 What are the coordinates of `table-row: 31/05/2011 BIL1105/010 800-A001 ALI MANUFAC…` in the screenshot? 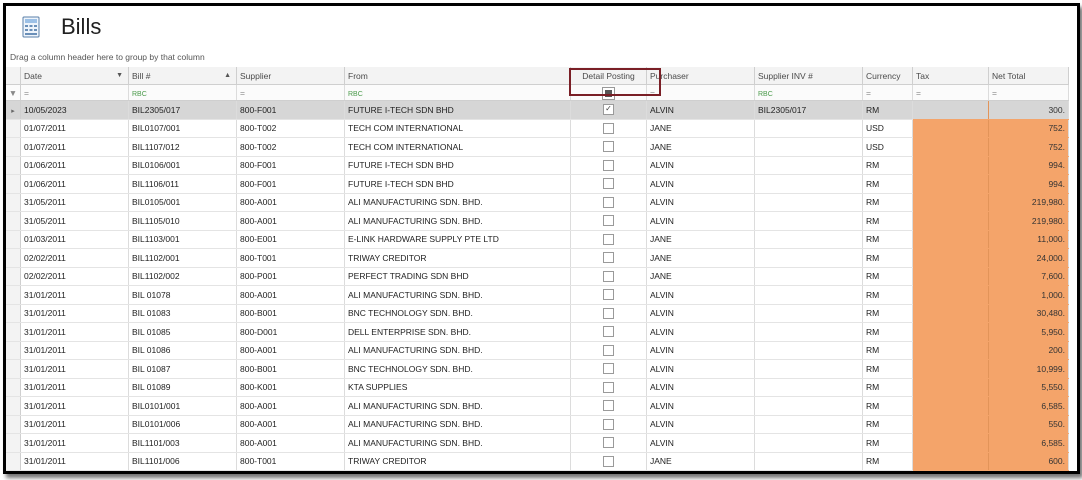 It's located at (537, 221).